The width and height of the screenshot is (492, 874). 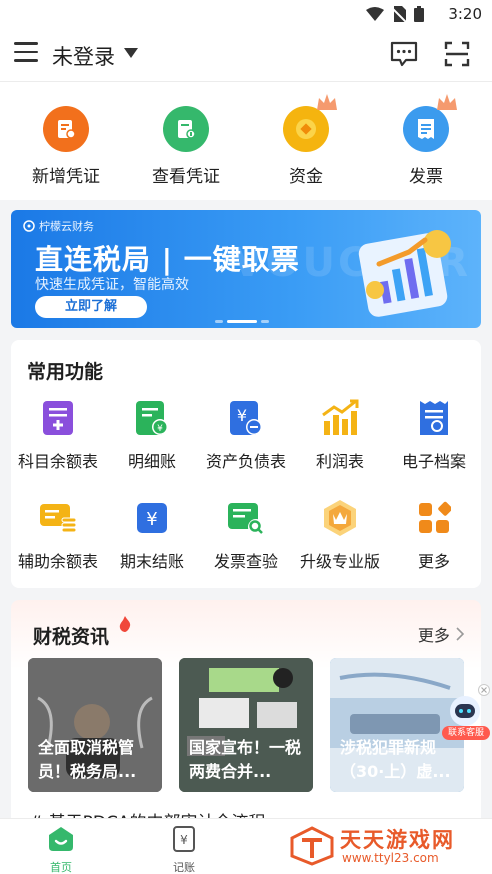 What do you see at coordinates (58, 518) in the screenshot?
I see `aux-balance-icon` at bounding box center [58, 518].